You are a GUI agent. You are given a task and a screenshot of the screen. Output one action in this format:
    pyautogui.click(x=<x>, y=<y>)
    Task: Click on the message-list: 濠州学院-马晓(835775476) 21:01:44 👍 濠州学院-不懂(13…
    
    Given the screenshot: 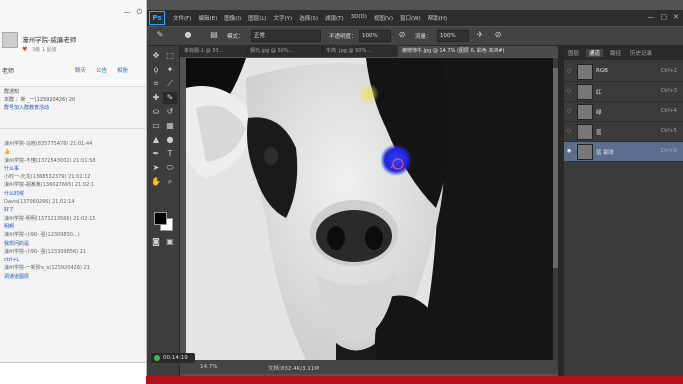 What is the action you would take?
    pyautogui.click(x=73, y=210)
    